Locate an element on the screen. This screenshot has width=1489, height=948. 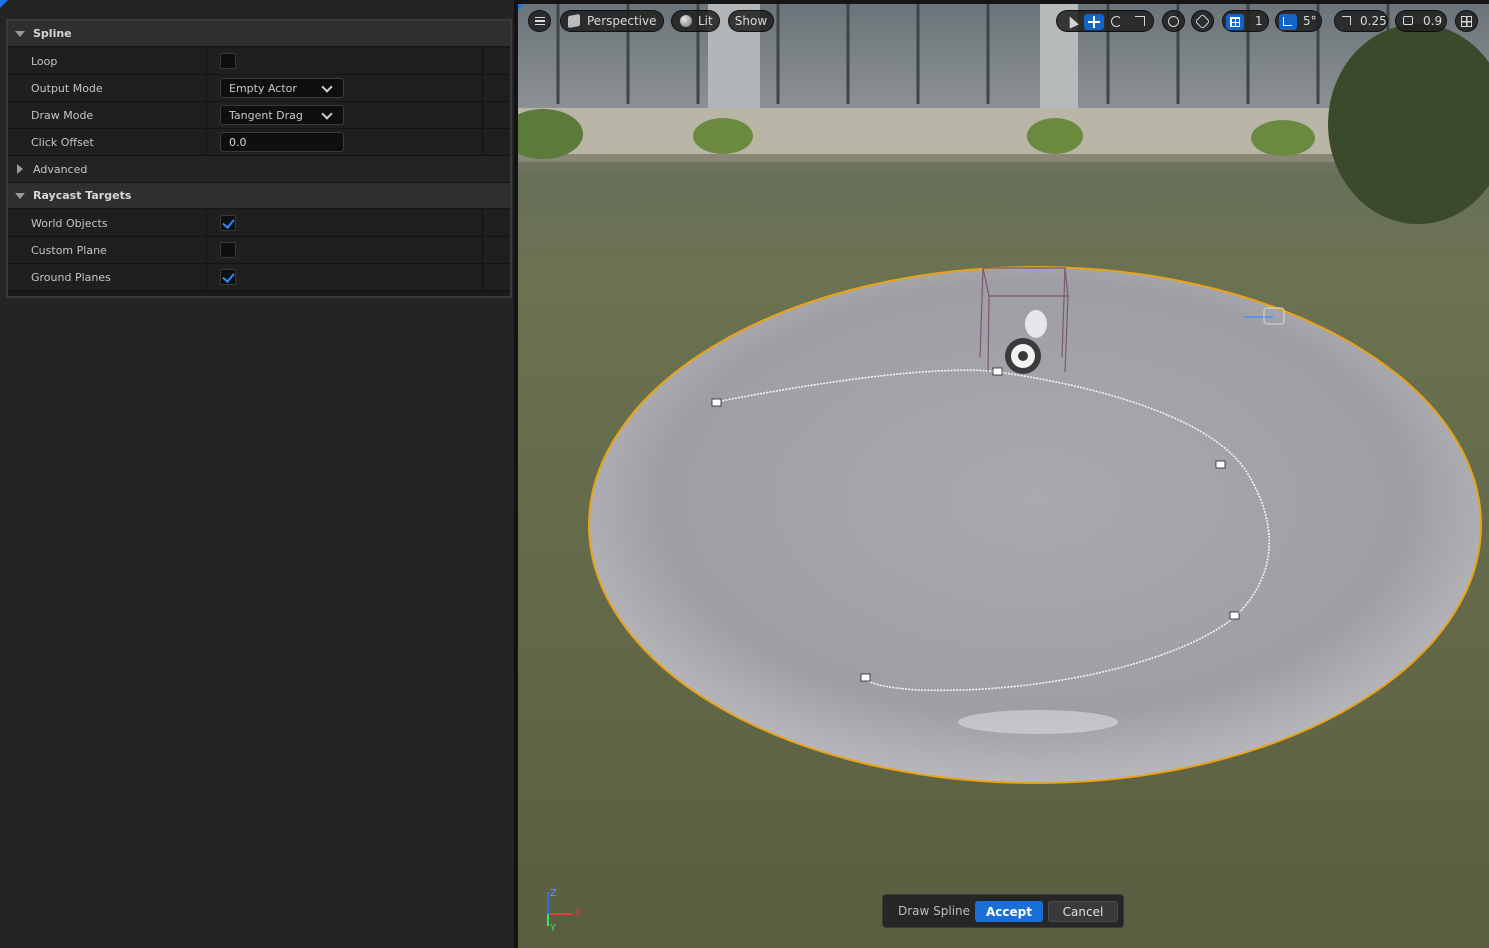
viewport-accent-corner is located at coordinates (521, 7).